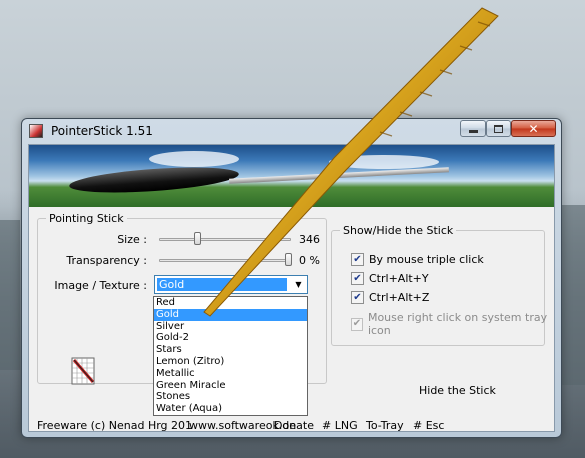 The width and height of the screenshot is (585, 458). Describe the element at coordinates (84, 372) in the screenshot. I see `texture-grid-icon` at that location.